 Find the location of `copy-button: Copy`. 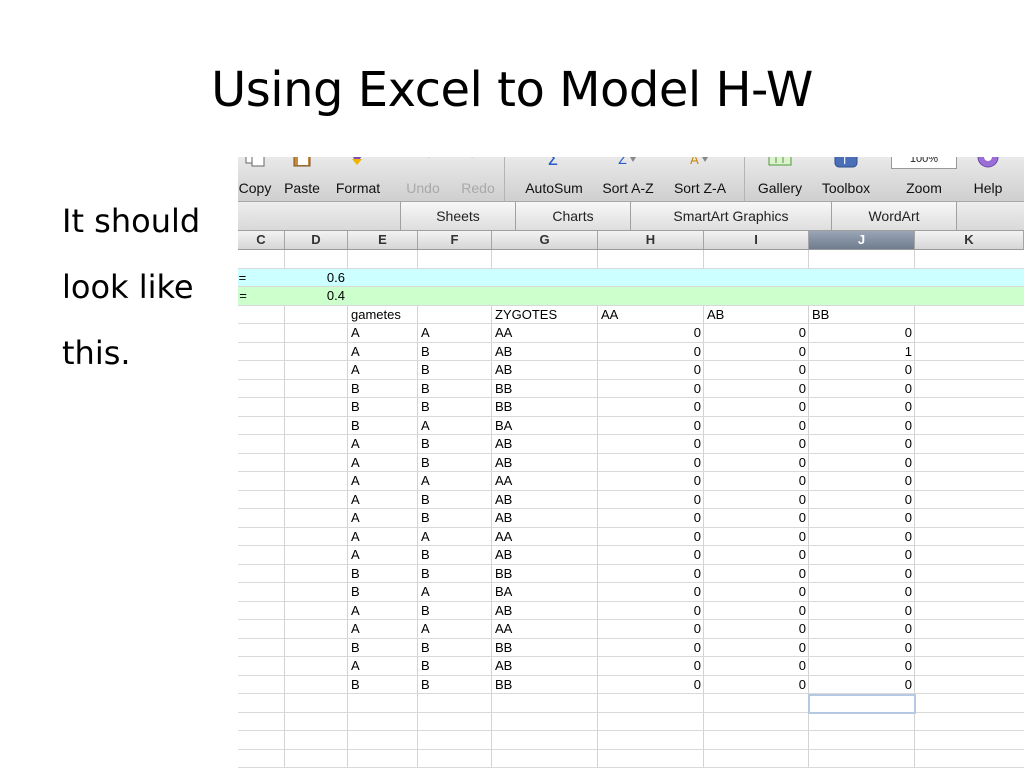

copy-button: Copy is located at coordinates (258, 179).